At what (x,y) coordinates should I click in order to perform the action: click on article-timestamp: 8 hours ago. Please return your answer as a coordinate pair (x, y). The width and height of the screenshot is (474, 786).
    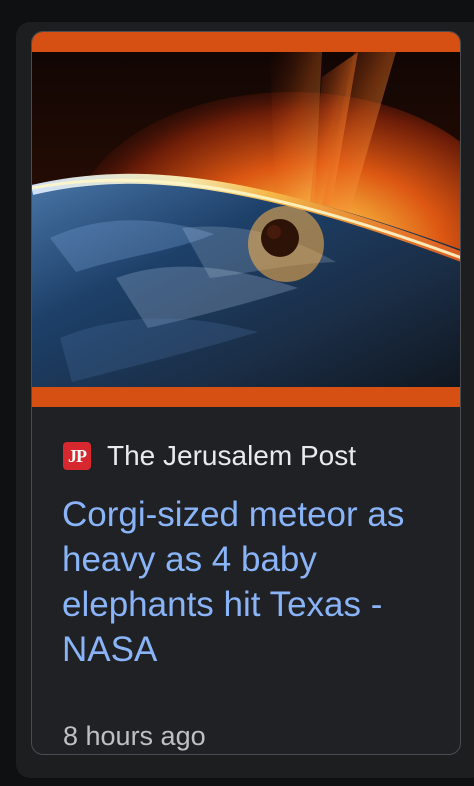
    Looking at the image, I should click on (134, 736).